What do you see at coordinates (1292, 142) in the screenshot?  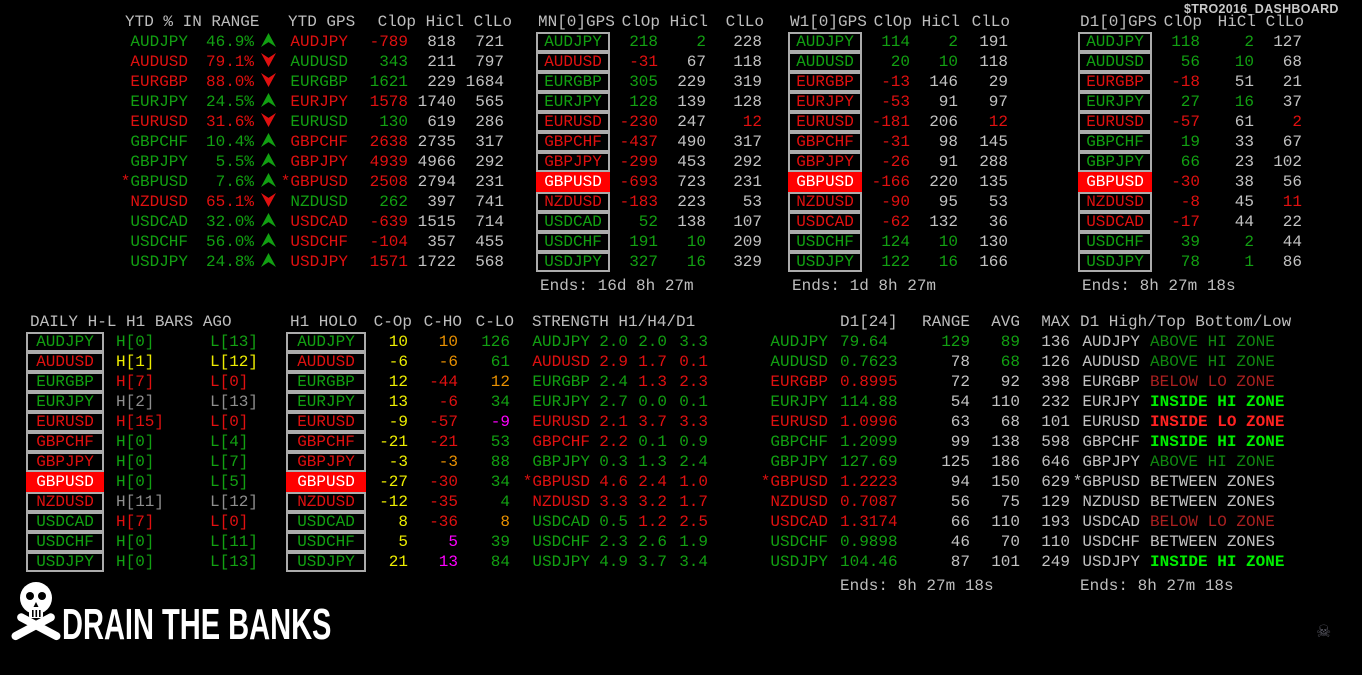 I see `cell-value: 67` at bounding box center [1292, 142].